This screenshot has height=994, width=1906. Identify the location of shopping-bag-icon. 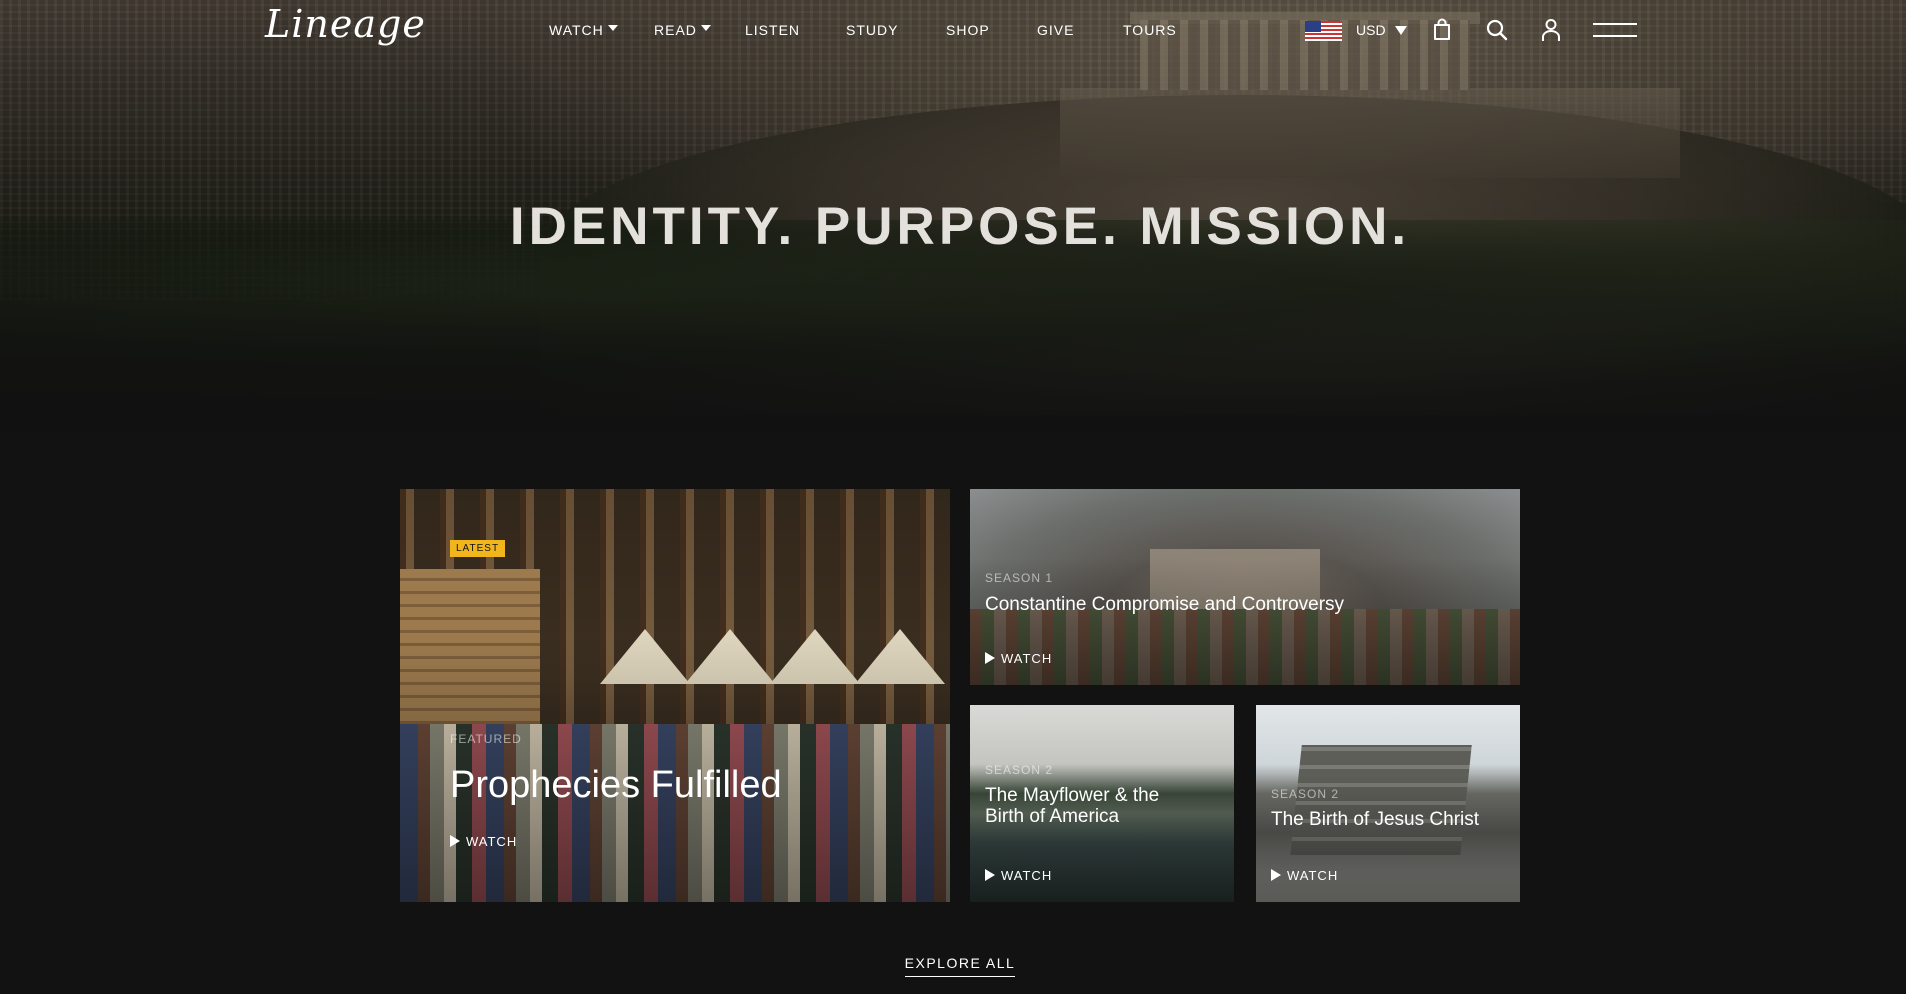
(1442, 29).